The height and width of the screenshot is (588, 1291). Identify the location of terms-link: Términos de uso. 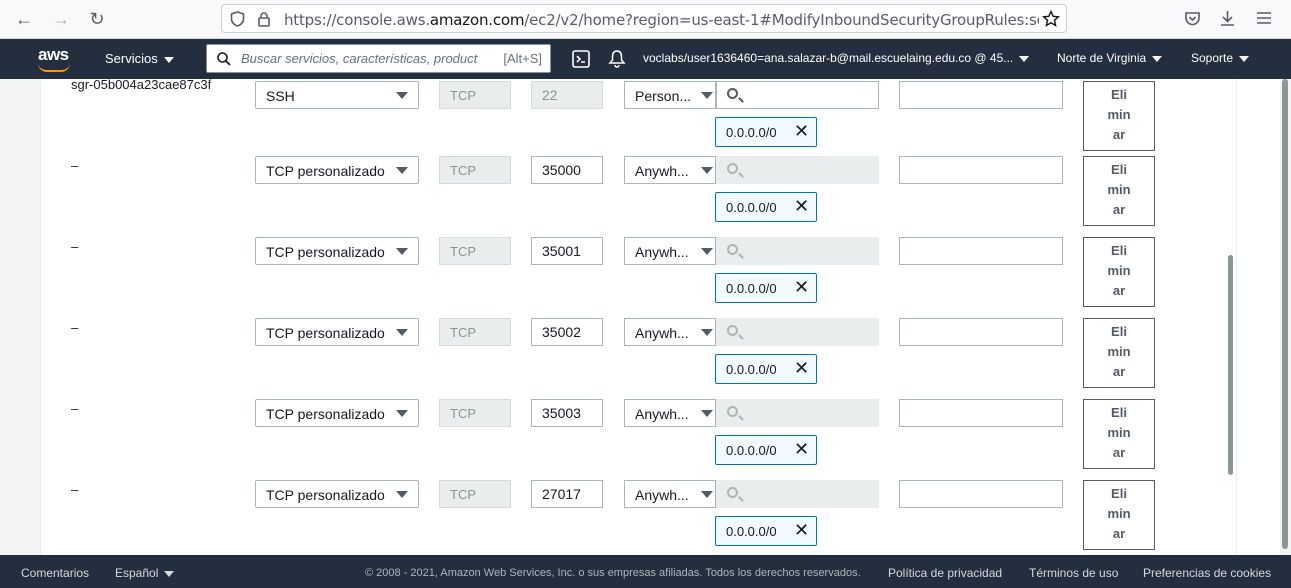
(1073, 573).